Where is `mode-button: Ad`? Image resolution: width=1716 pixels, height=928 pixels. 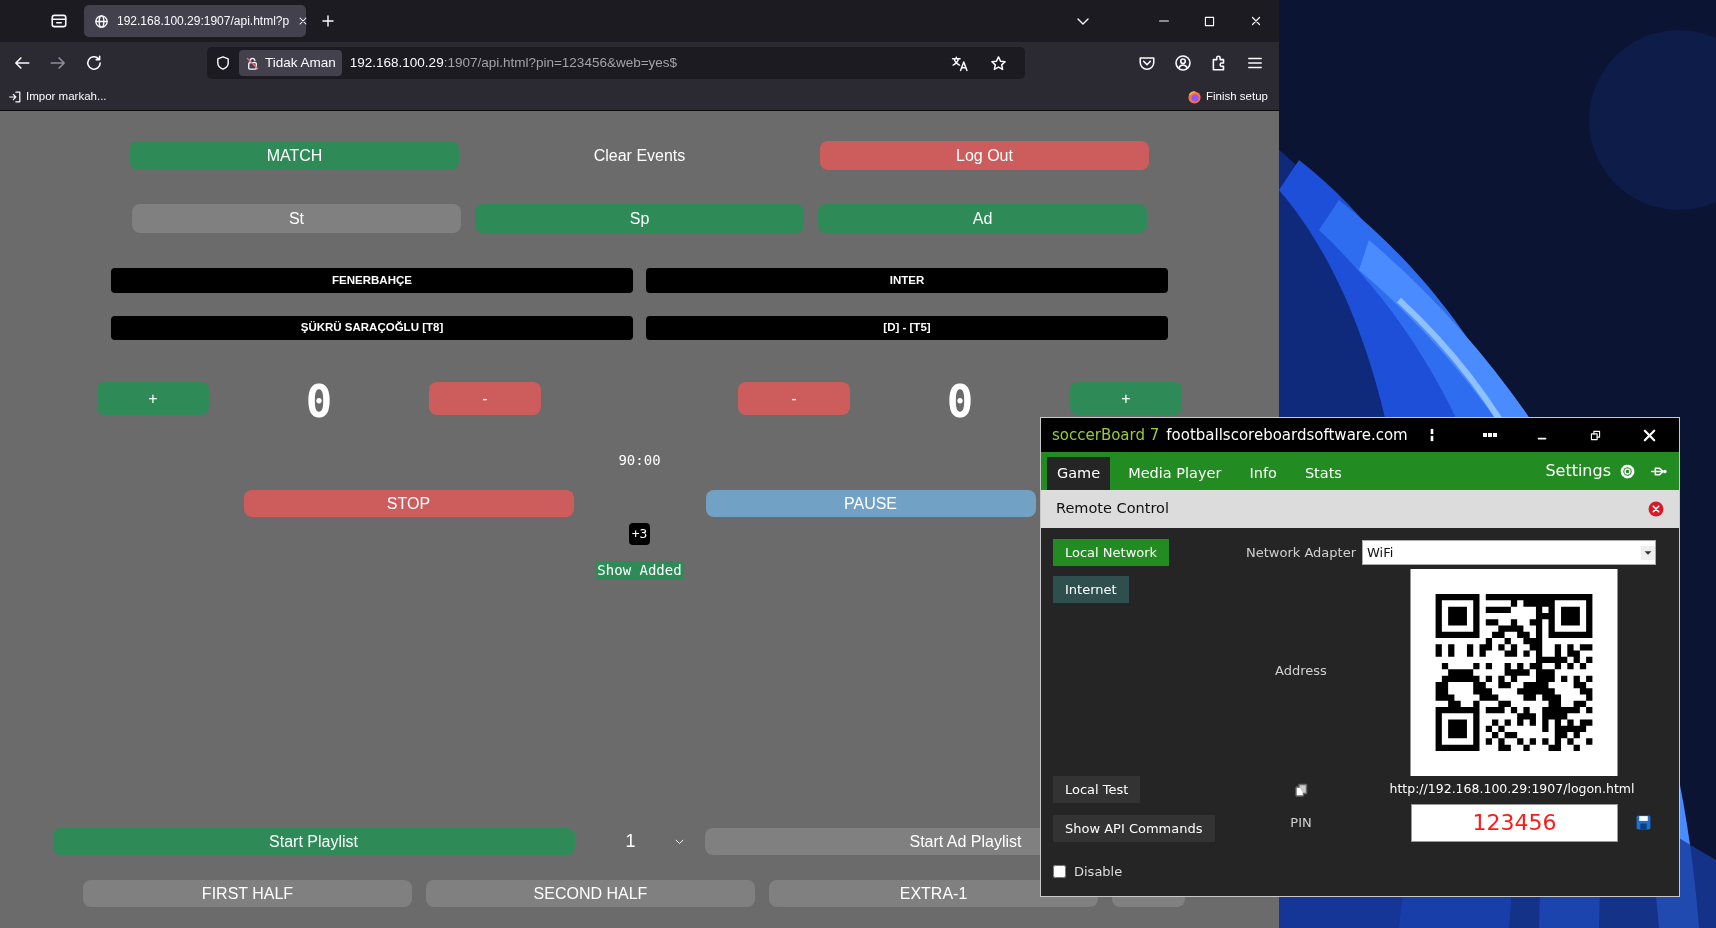 mode-button: Ad is located at coordinates (982, 218).